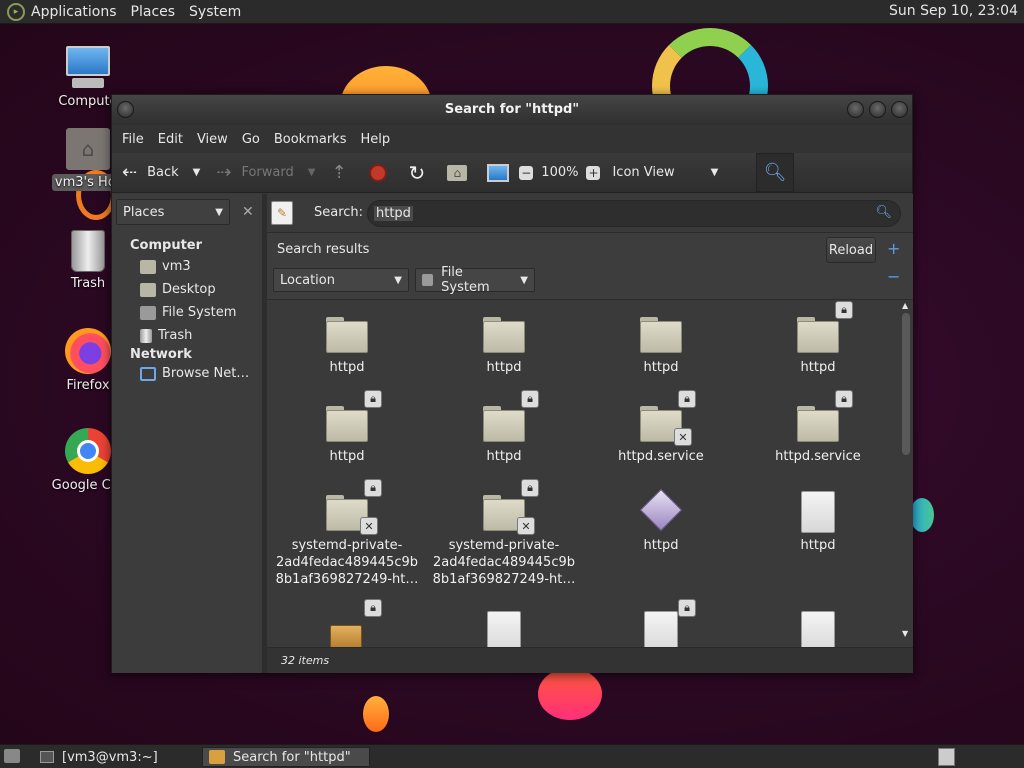 The height and width of the screenshot is (768, 1024). Describe the element at coordinates (173, 212) in the screenshot. I see `sidebar-type-select: Places ▼` at that location.